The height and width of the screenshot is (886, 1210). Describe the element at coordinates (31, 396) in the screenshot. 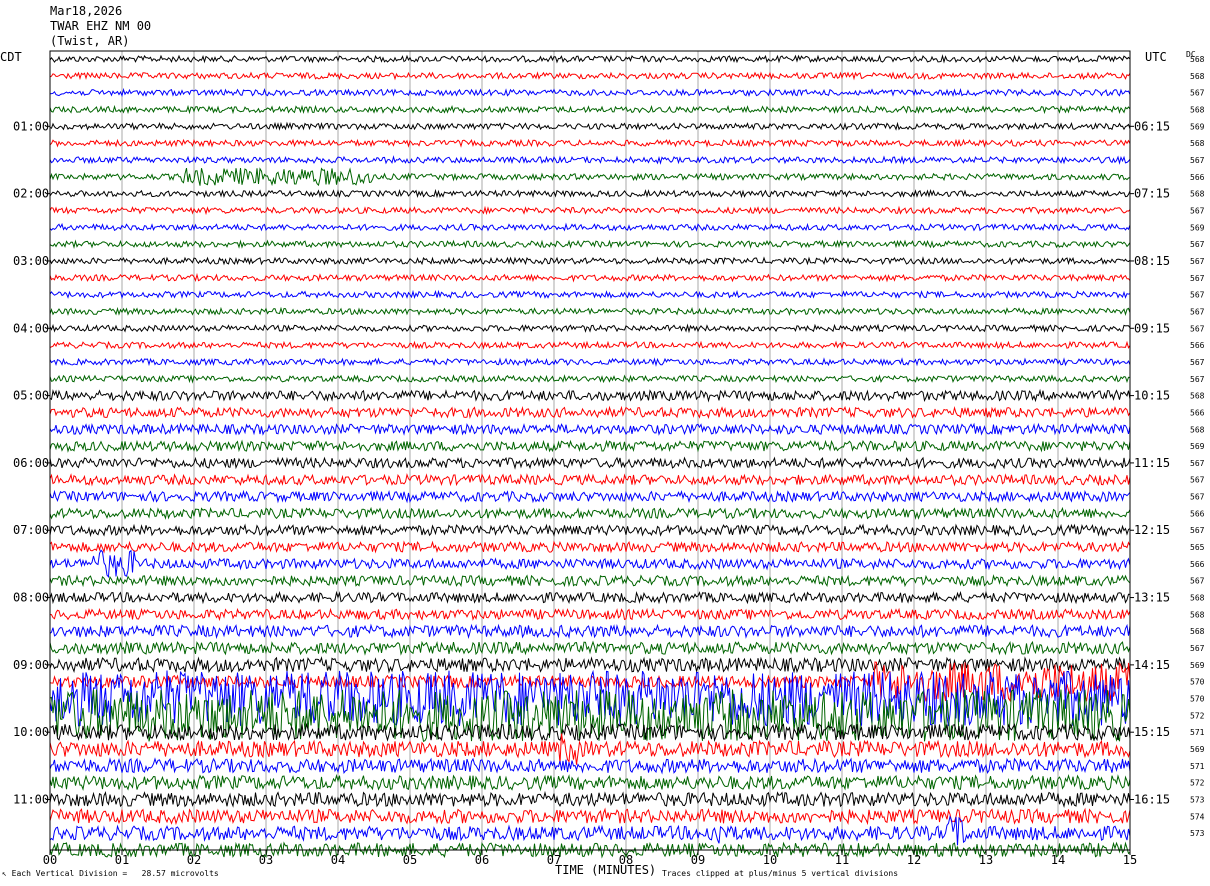

I see `left-time-label: 05:00` at that location.